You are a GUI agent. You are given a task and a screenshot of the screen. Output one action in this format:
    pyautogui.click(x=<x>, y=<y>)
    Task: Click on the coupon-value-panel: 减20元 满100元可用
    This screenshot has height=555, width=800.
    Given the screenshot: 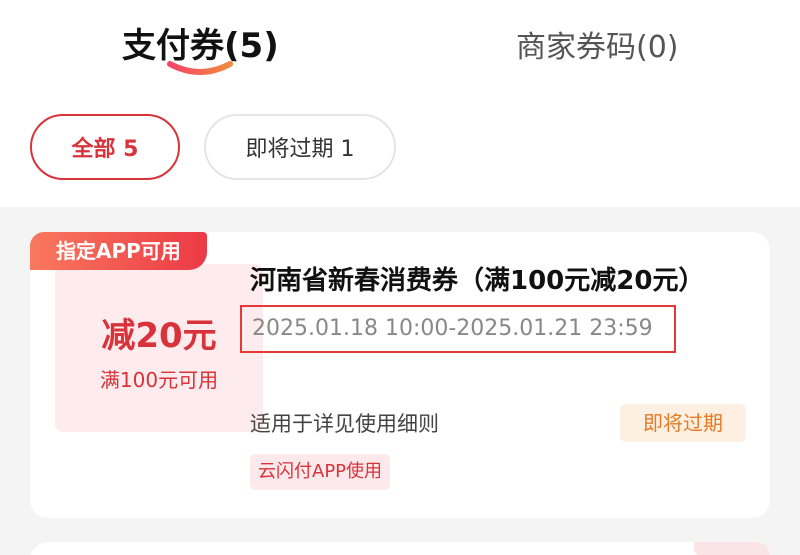 What is the action you would take?
    pyautogui.click(x=159, y=348)
    